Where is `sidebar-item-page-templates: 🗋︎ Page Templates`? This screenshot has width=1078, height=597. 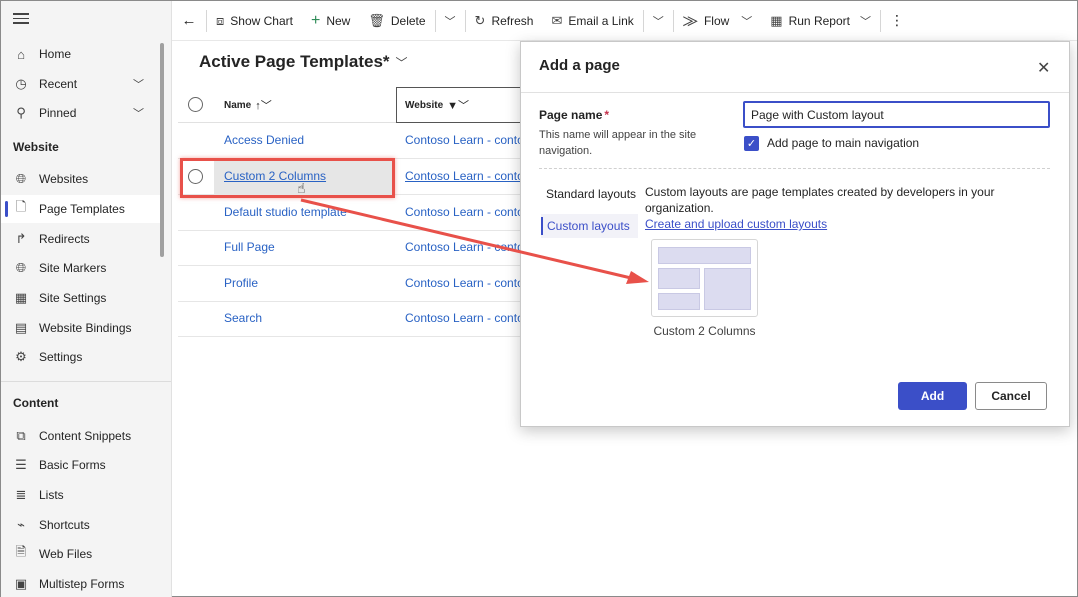
sidebar-item-page-templates: 🗋︎ Page Templates is located at coordinates (80, 209).